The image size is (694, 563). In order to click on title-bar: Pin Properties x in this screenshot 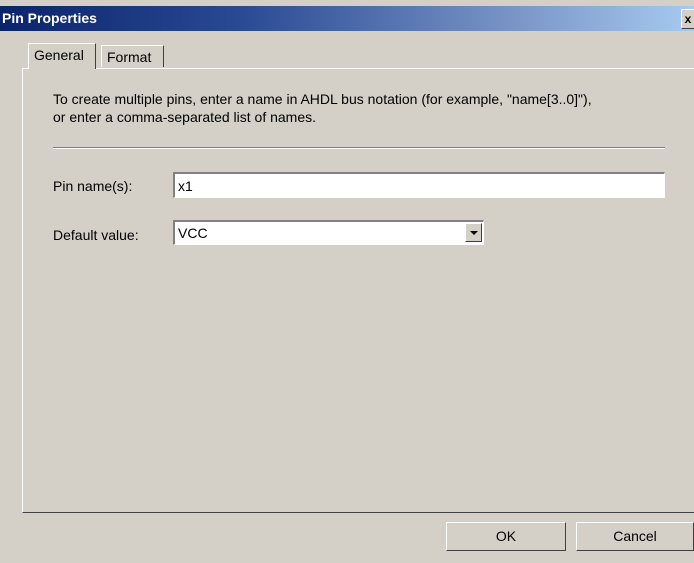, I will do `click(347, 18)`.